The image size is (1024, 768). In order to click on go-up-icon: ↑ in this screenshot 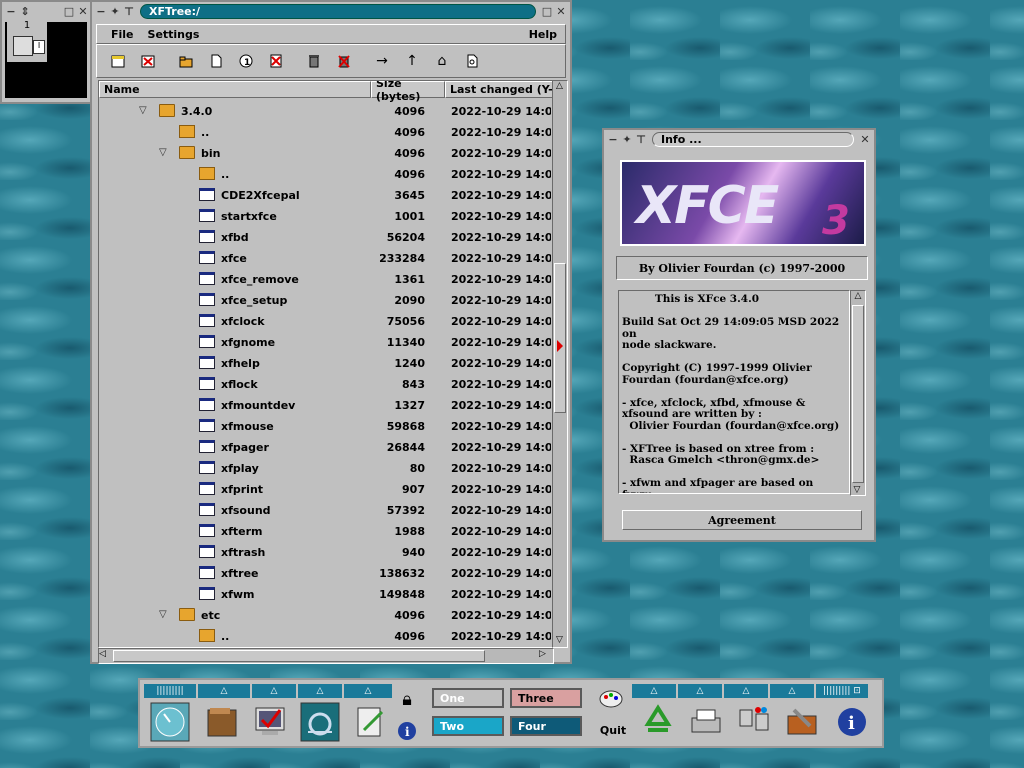, I will do `click(412, 61)`.